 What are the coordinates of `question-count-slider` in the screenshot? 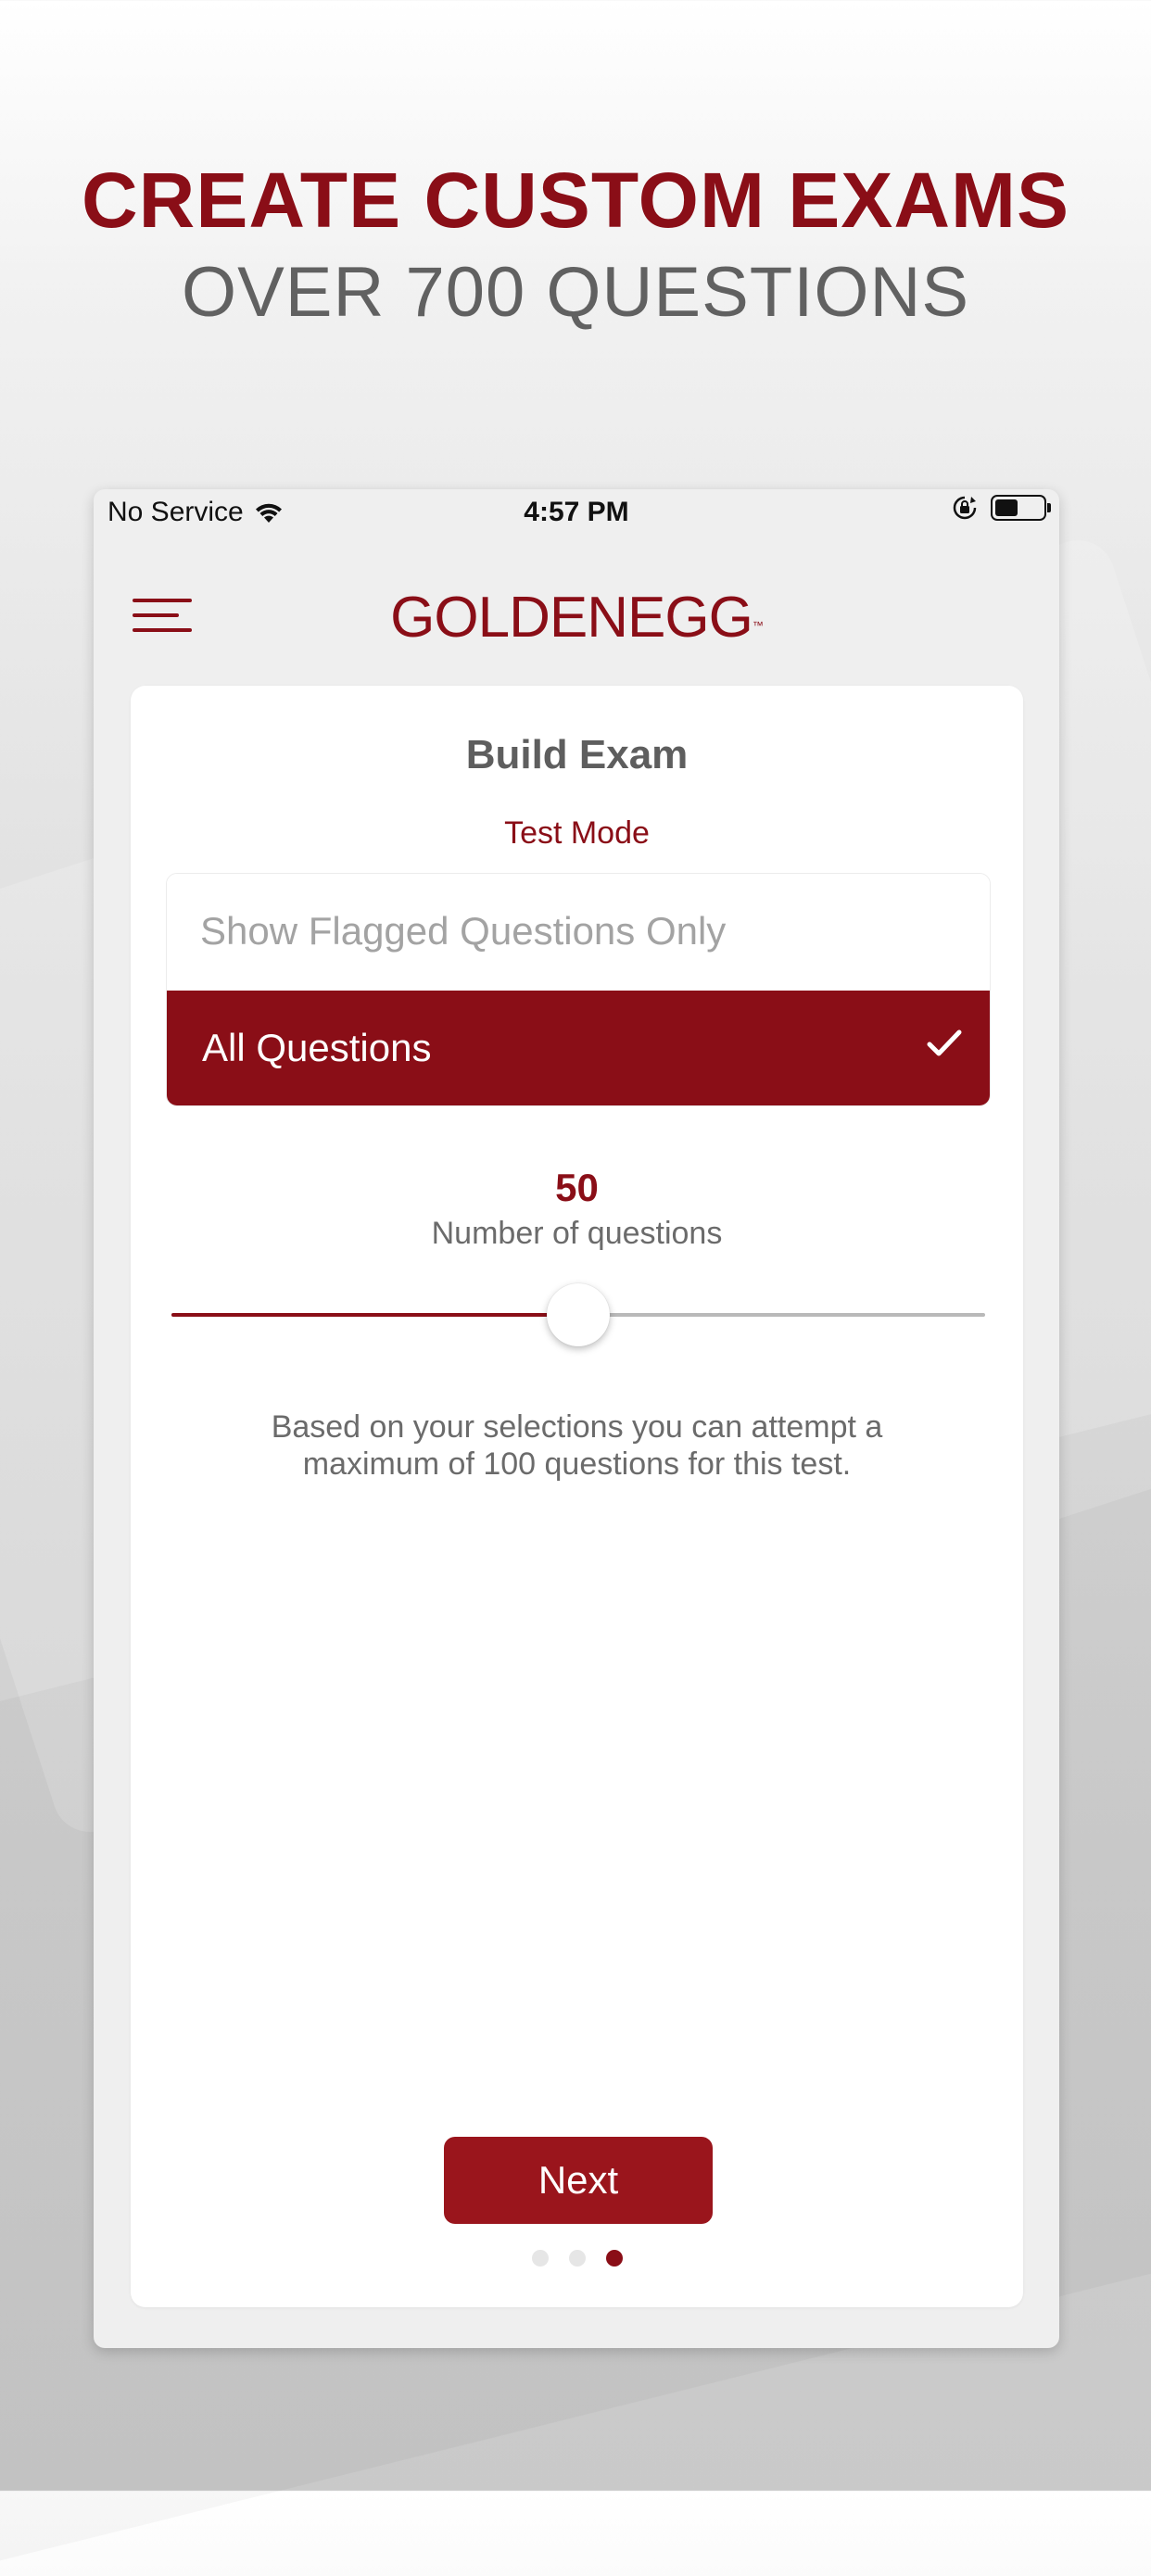 It's located at (578, 1315).